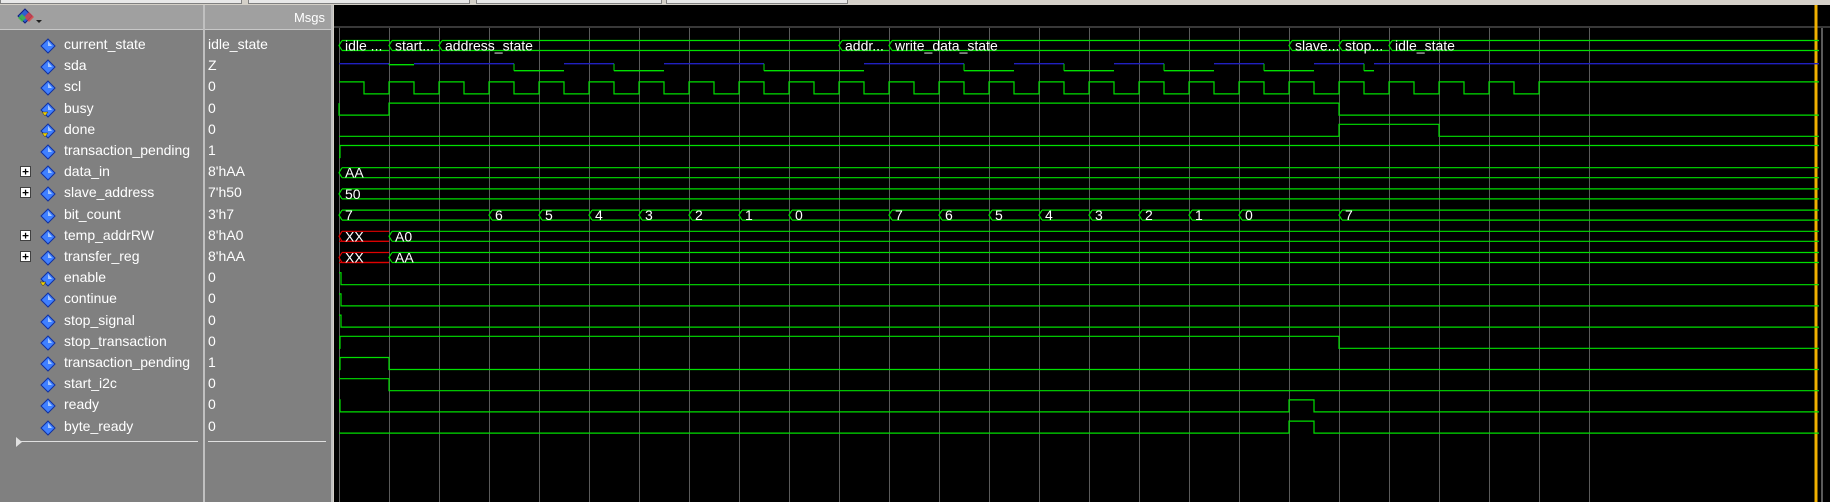 The width and height of the screenshot is (1830, 502). Describe the element at coordinates (109, 234) in the screenshot. I see `signal-name: temp_addrRW` at that location.